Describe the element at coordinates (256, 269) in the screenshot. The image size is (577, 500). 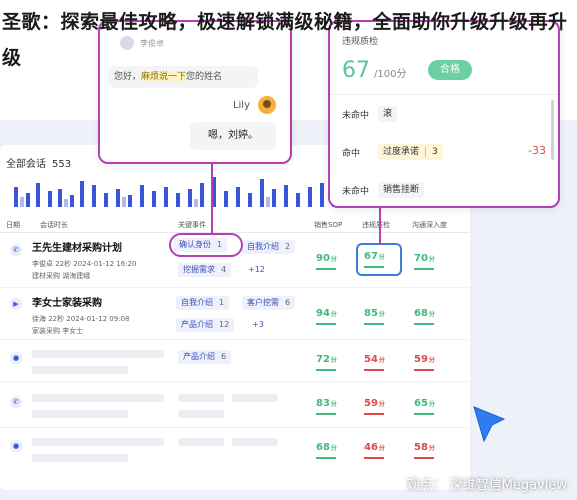
I see `more-tags-count: +12` at that location.